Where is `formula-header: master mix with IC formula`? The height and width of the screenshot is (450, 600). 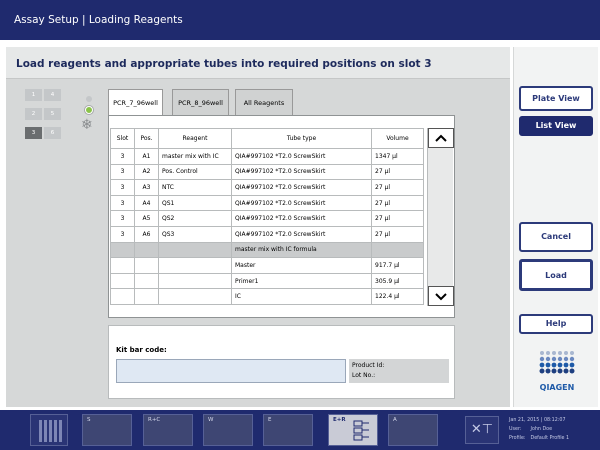
formula-header: master mix with IC formula is located at coordinates (301, 250).